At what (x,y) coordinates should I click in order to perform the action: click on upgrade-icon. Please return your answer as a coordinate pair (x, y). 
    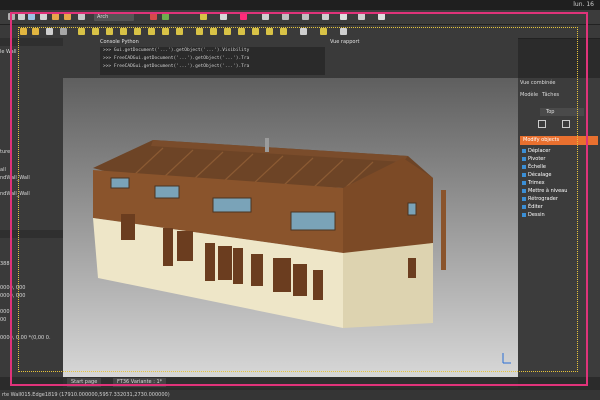
    Looking at the image, I should click on (524, 190).